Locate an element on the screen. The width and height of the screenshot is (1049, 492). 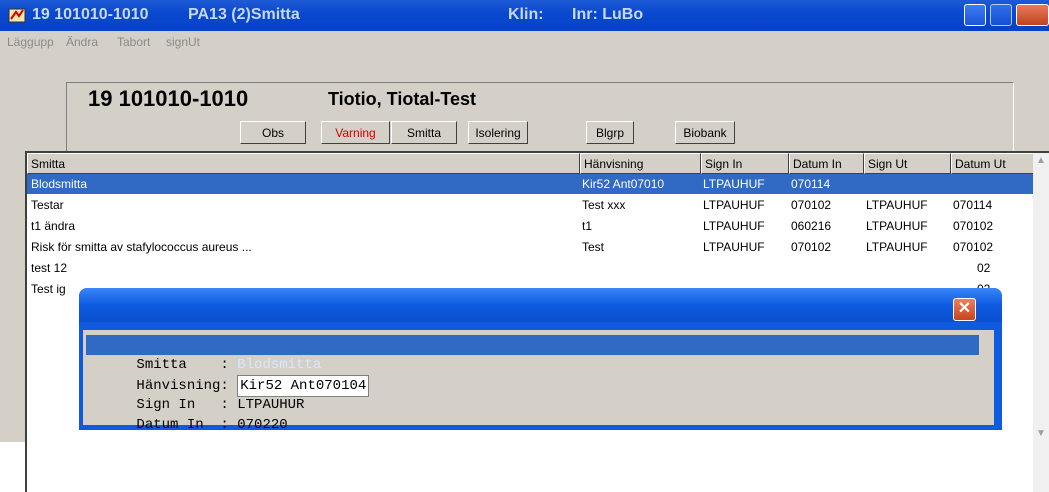
window-title-id: 19 101010-1010 is located at coordinates (90, 14).